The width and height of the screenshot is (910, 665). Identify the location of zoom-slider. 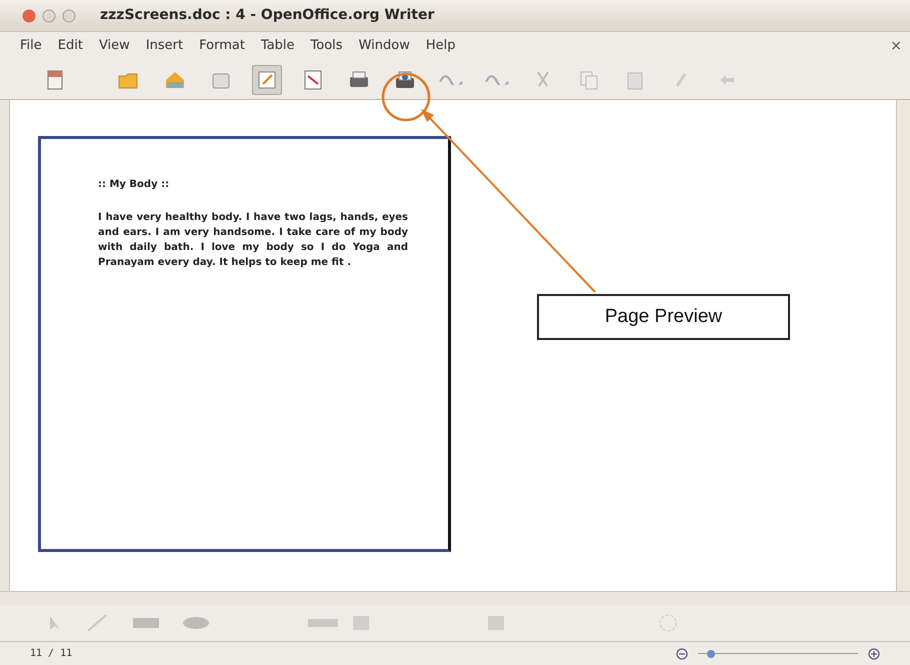
(778, 654).